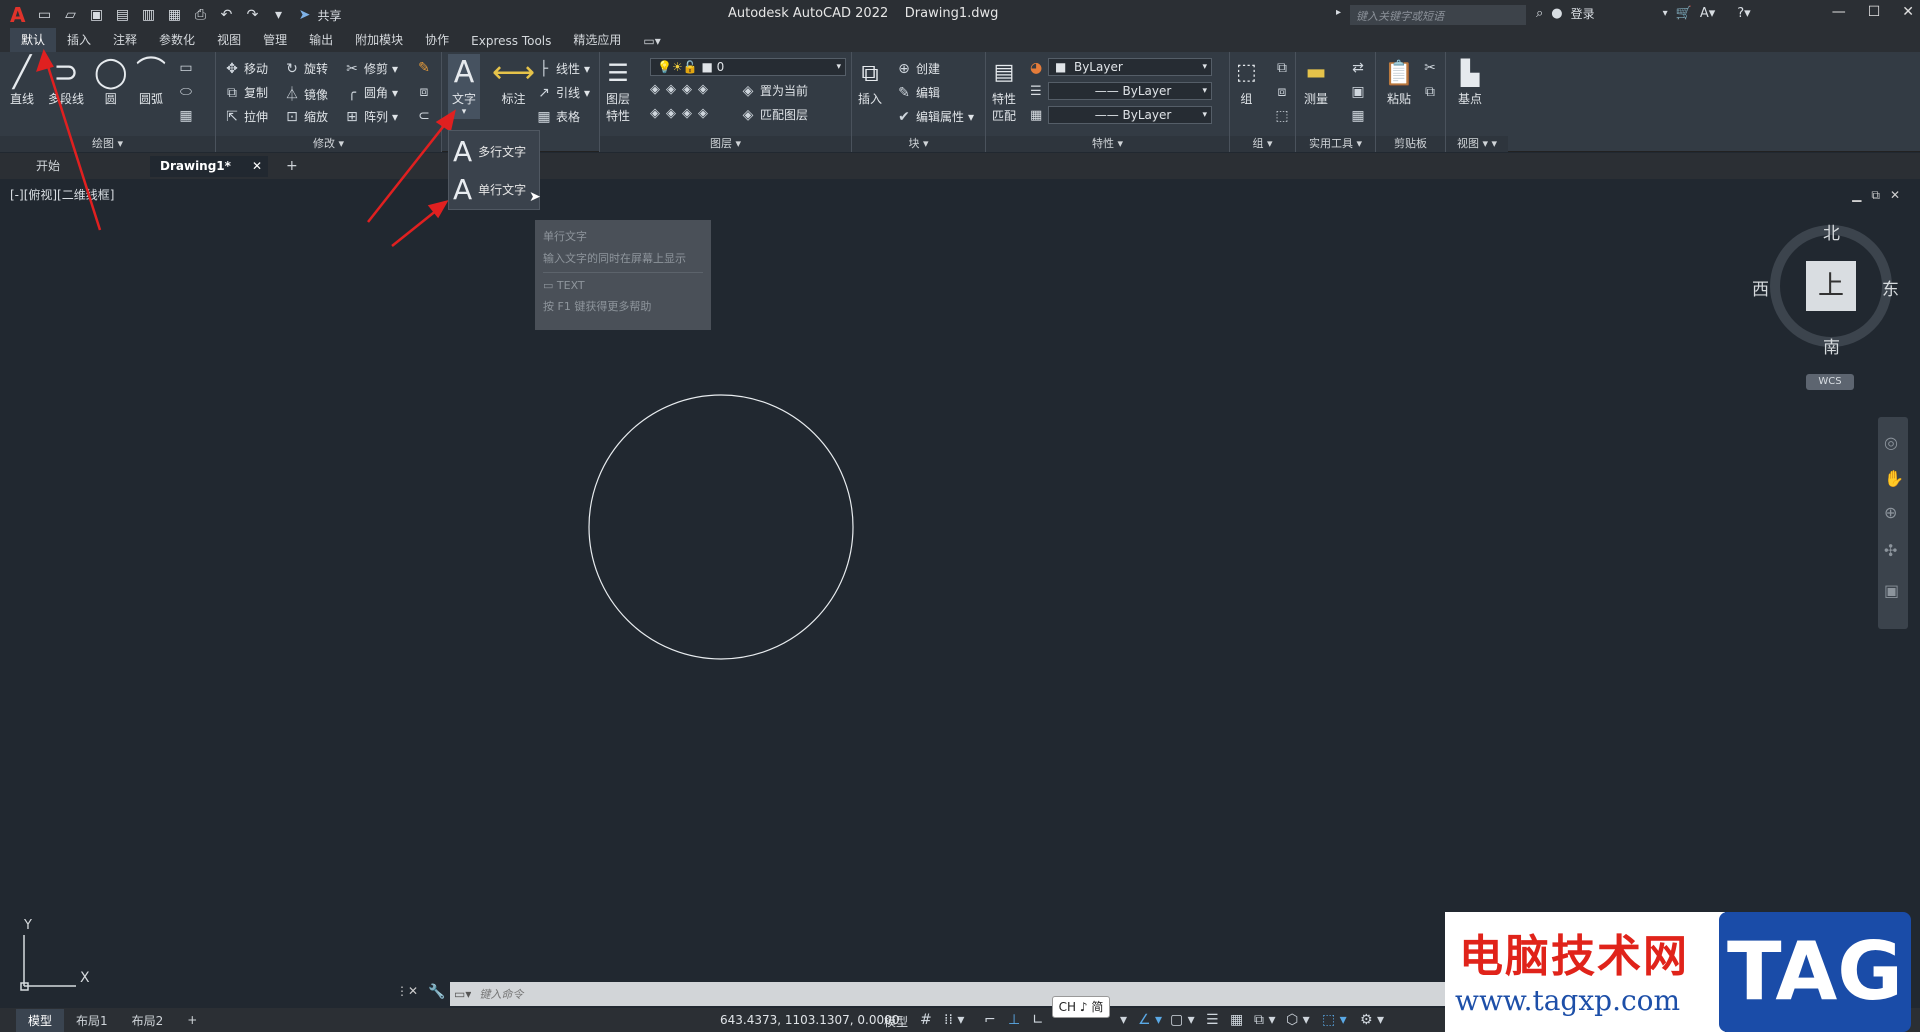 This screenshot has width=1920, height=1032. What do you see at coordinates (174, 15) in the screenshot?
I see `web-save-icon: ▦` at bounding box center [174, 15].